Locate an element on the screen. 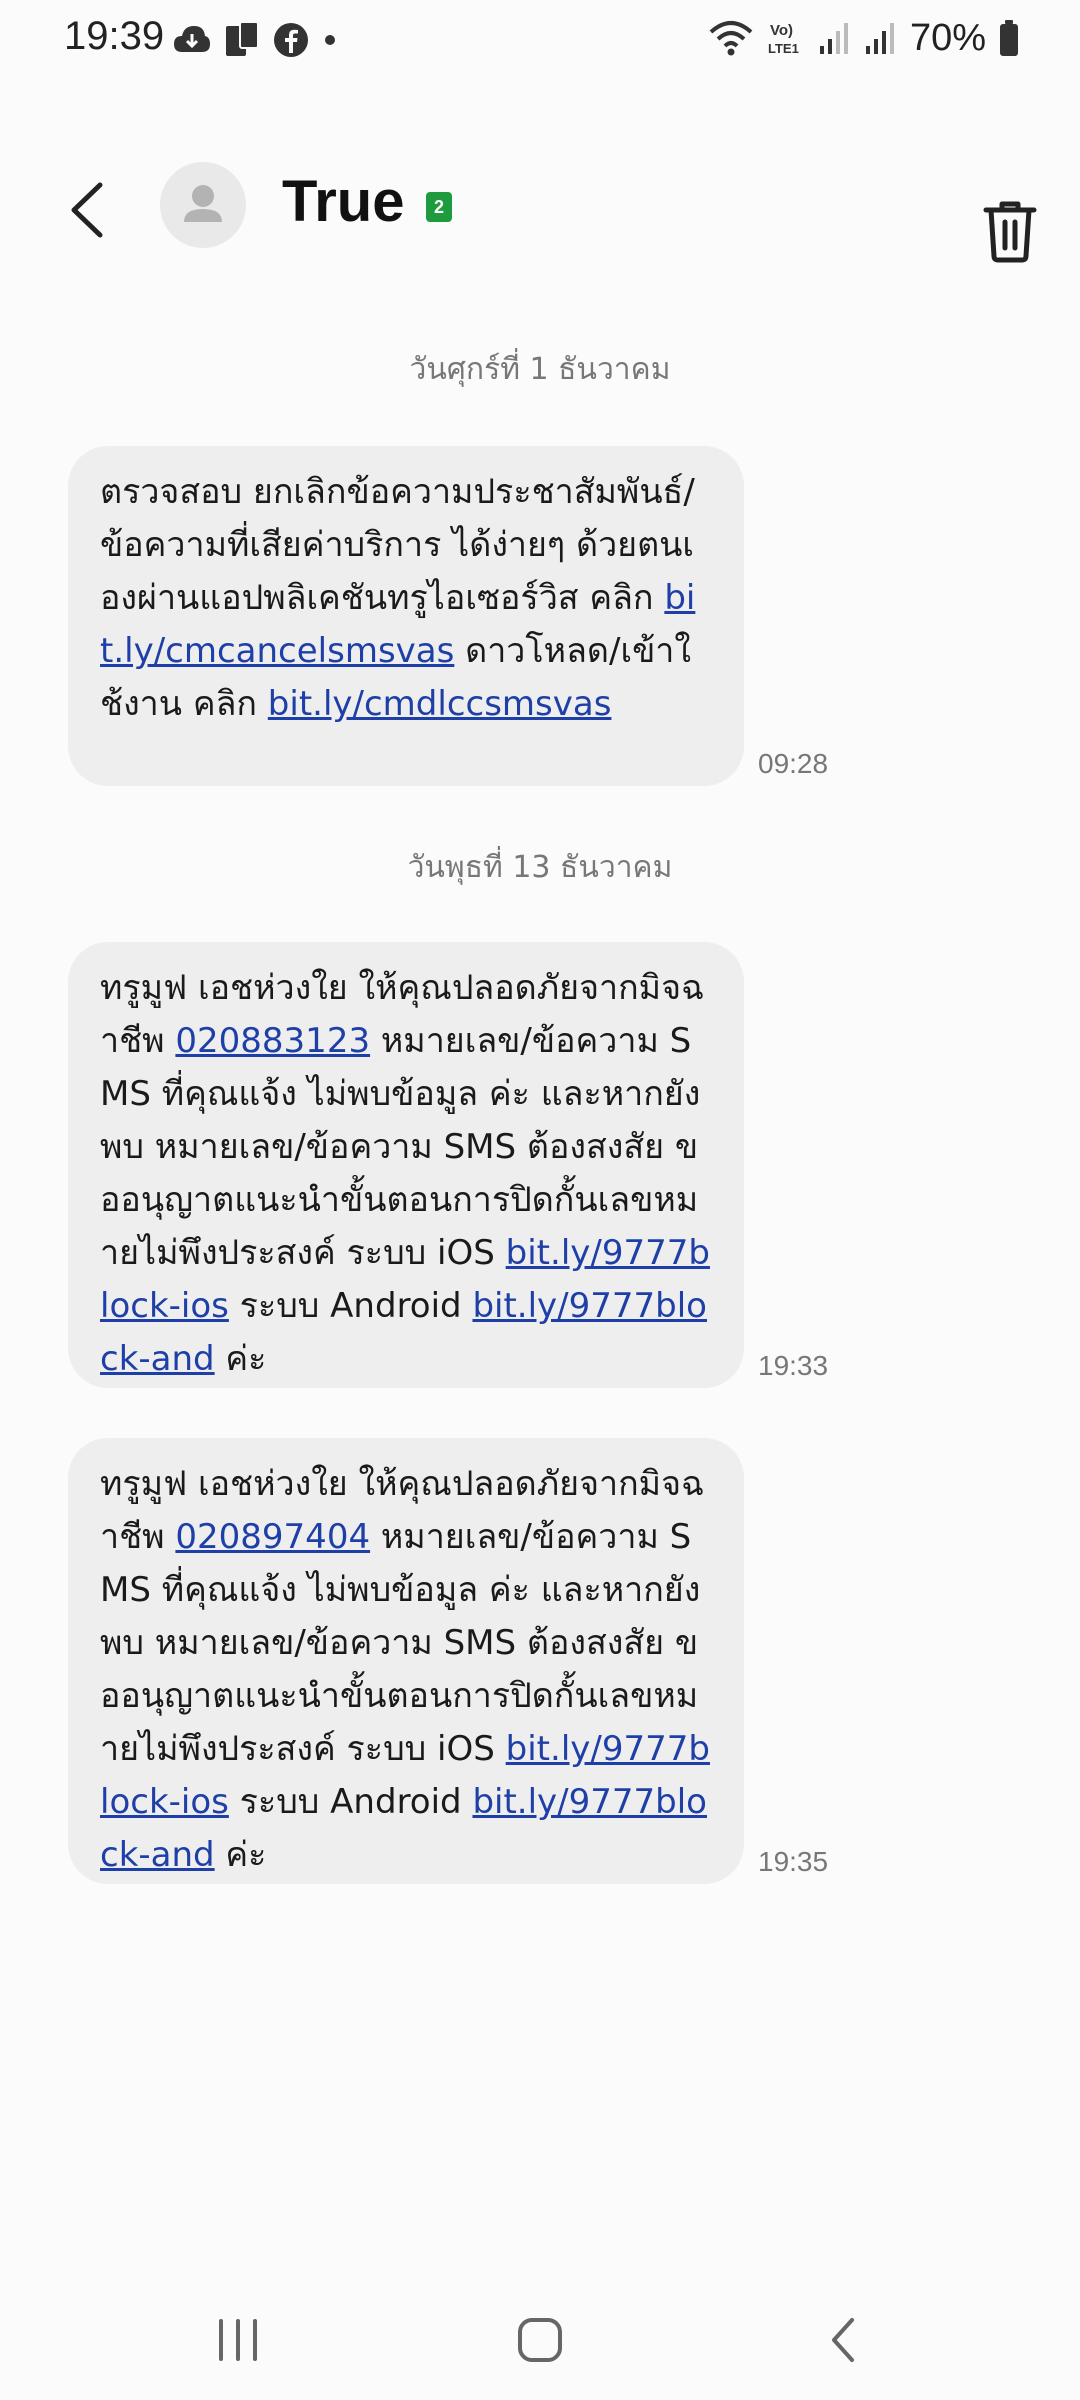 The width and height of the screenshot is (1080, 2400). person-icon is located at coordinates (203, 203).